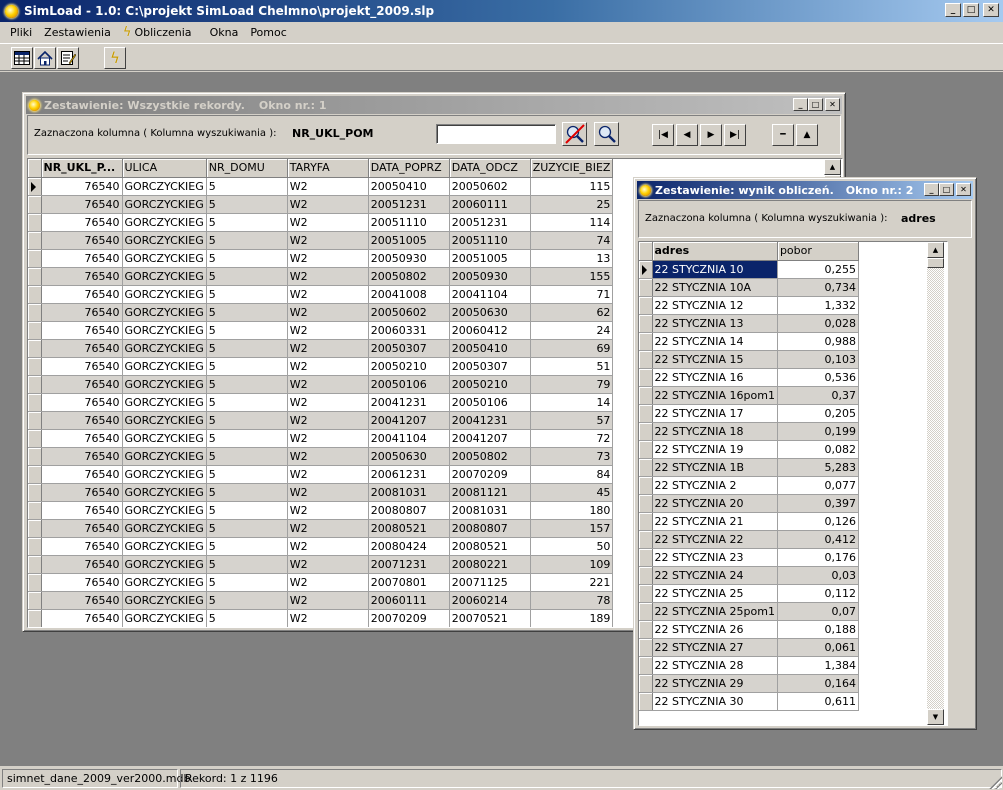 Image resolution: width=1003 pixels, height=790 pixels. I want to click on table-row: 76540 GORCZYCKIEG 5 W2 20041207 20041231 57, so click(321, 420).